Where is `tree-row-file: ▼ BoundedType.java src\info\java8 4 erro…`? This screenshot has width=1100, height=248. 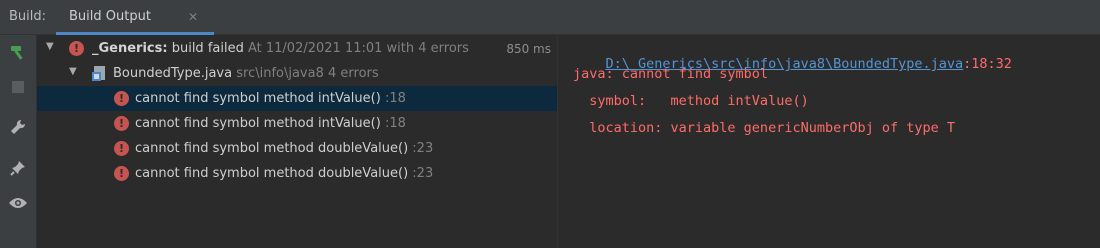 tree-row-file: ▼ BoundedType.java src\info\java8 4 erro… is located at coordinates (297, 73).